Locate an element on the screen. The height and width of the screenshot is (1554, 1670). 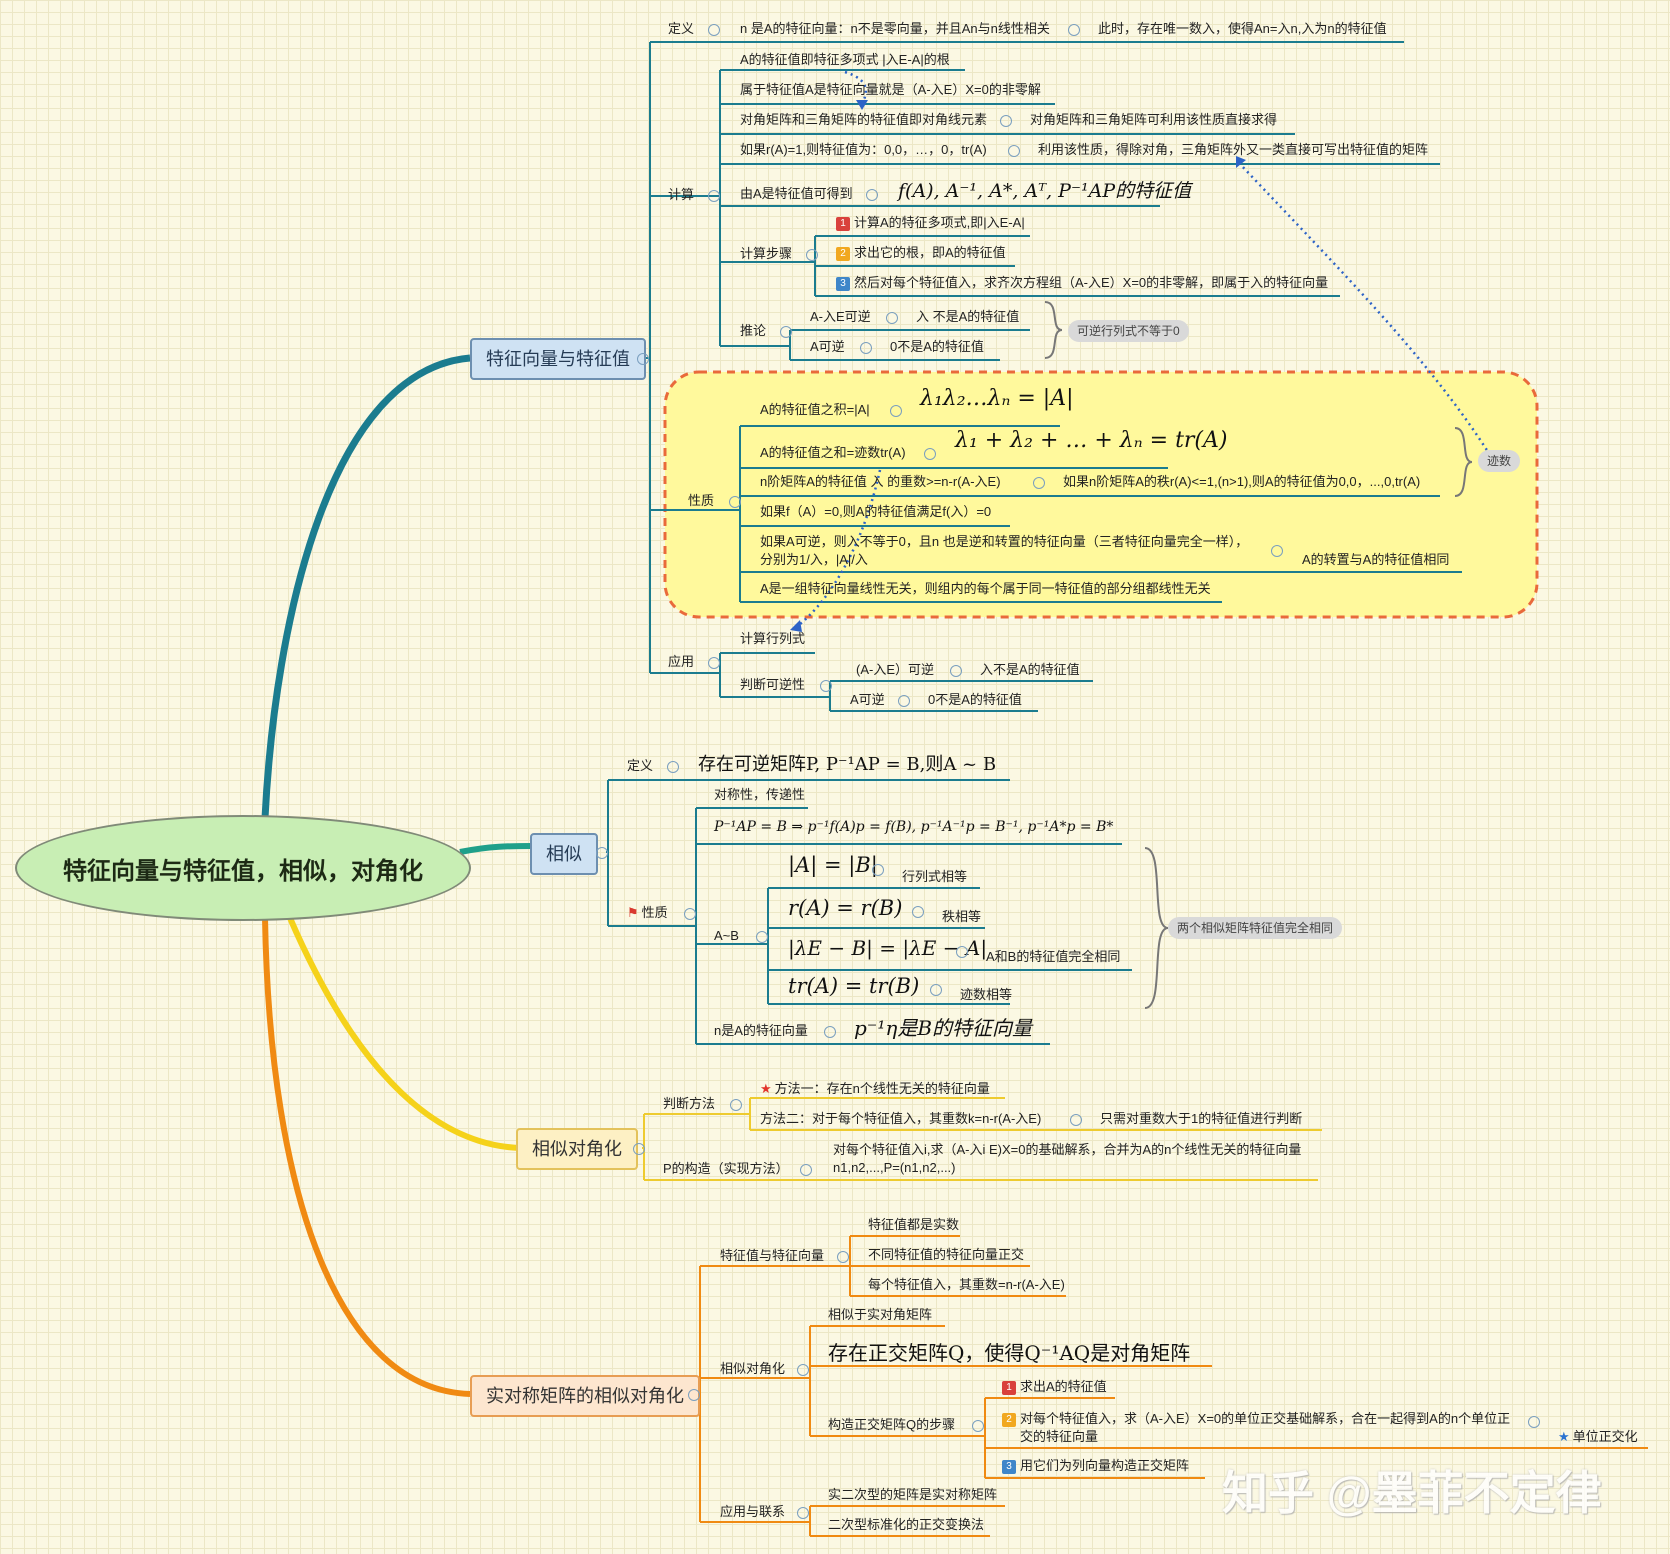
red-star-icon: ★ is located at coordinates (766, 1088).